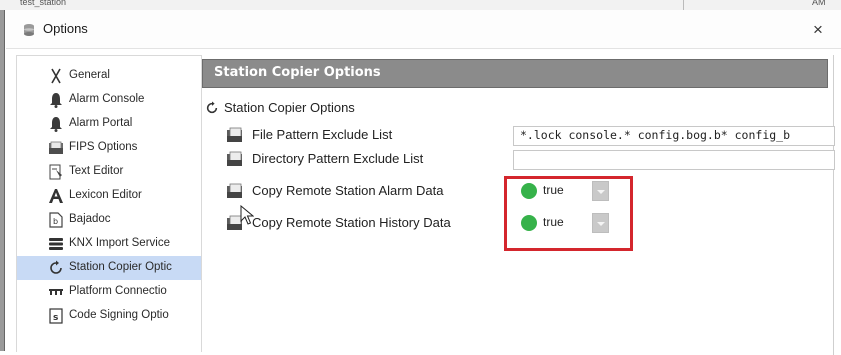 The width and height of the screenshot is (841, 355). I want to click on sidebar-item-knx-import-service: KNX Import Service, so click(109, 244).